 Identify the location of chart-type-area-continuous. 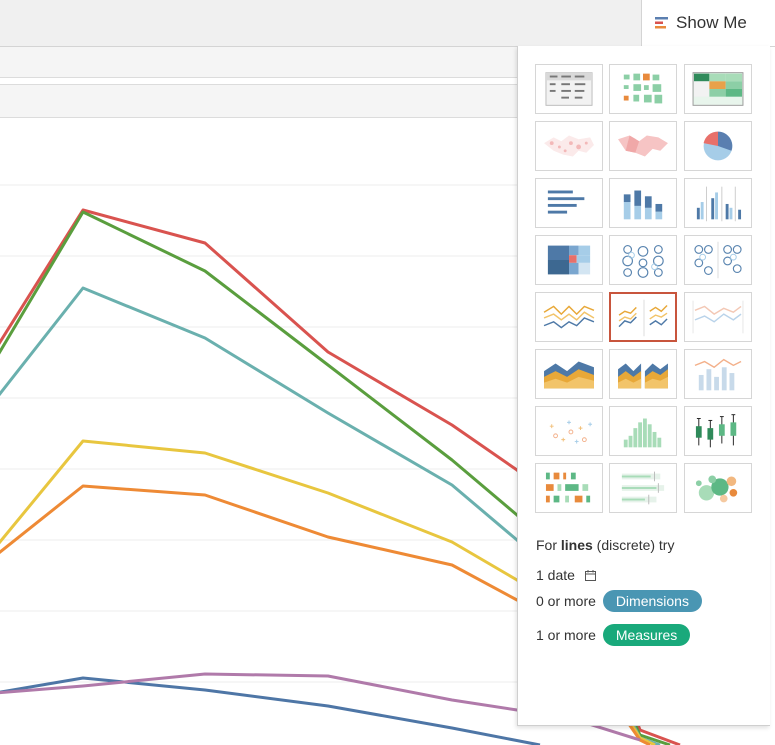
(569, 374).